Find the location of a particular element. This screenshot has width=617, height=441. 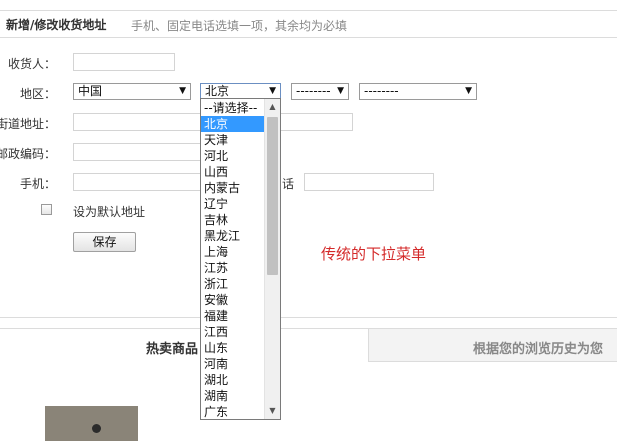

save-button: 保存 is located at coordinates (104, 242).